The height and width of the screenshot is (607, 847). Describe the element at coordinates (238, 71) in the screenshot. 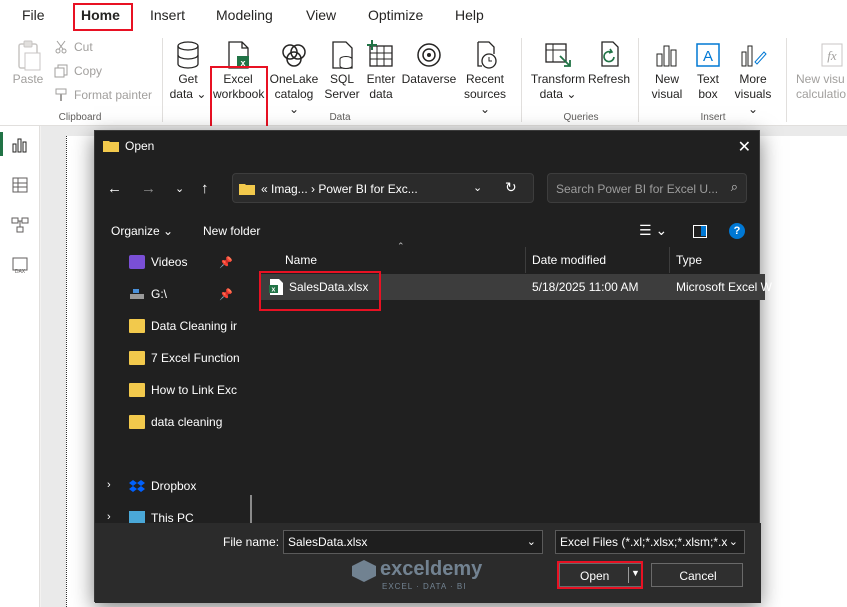

I see `excel-workbook-button: x Excel workbook` at that location.